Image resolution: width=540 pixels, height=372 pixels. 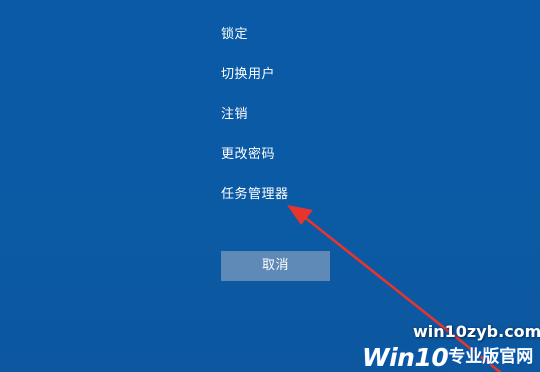 What do you see at coordinates (405, 357) in the screenshot?
I see `watermark-brand-win: Win10` at bounding box center [405, 357].